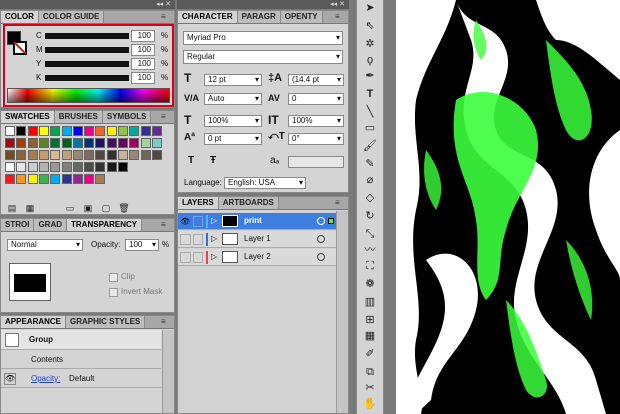 This screenshot has width=620, height=414. I want to click on slider-y, so click(87, 64).